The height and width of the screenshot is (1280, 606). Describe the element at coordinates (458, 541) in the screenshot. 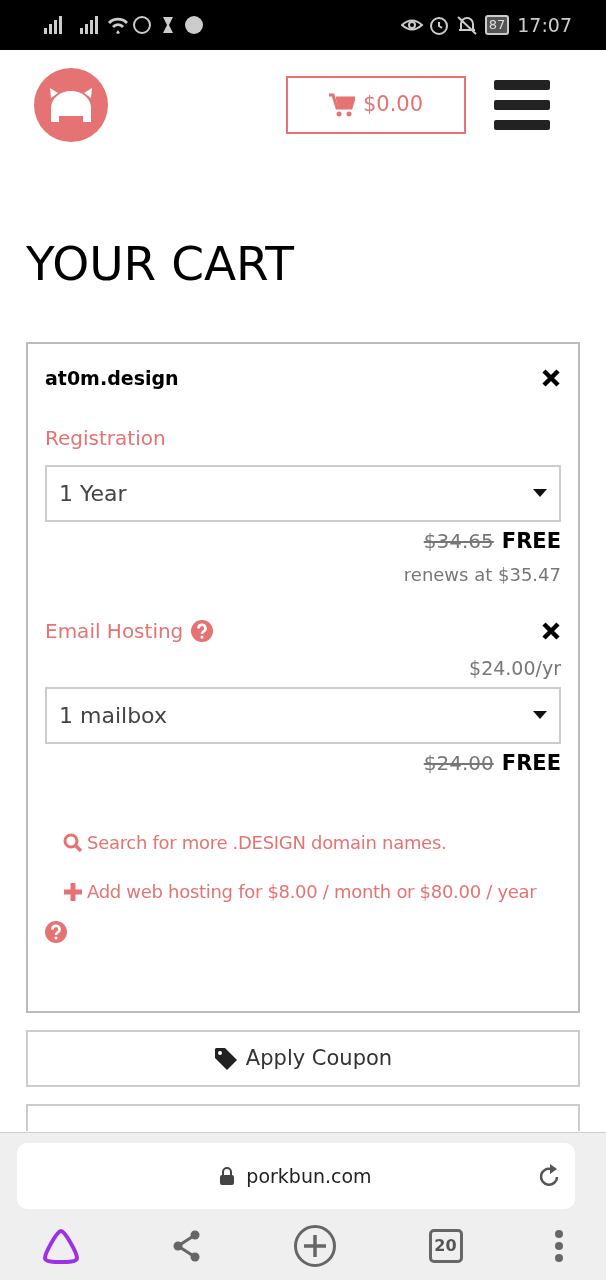

I see `old-price: $34.65` at that location.